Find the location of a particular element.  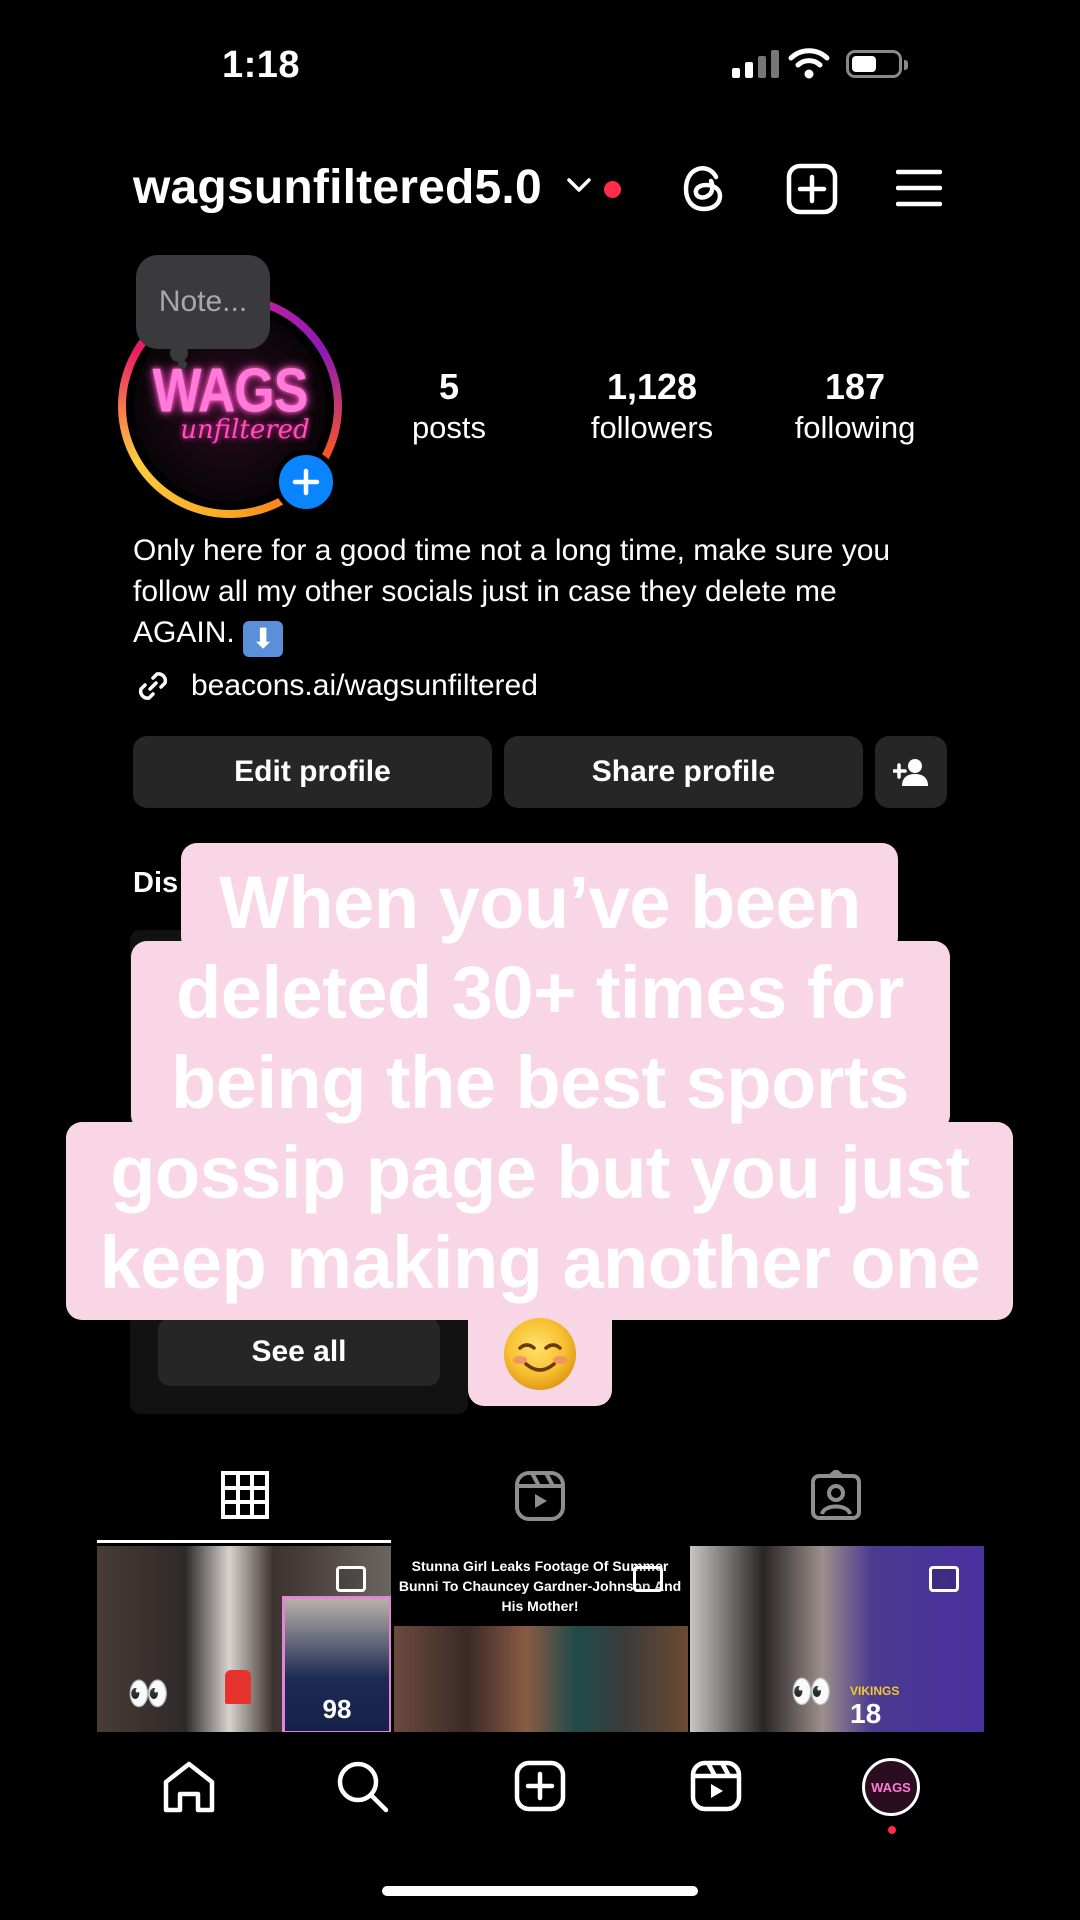

edit-profile-button: Edit profile is located at coordinates (312, 772).